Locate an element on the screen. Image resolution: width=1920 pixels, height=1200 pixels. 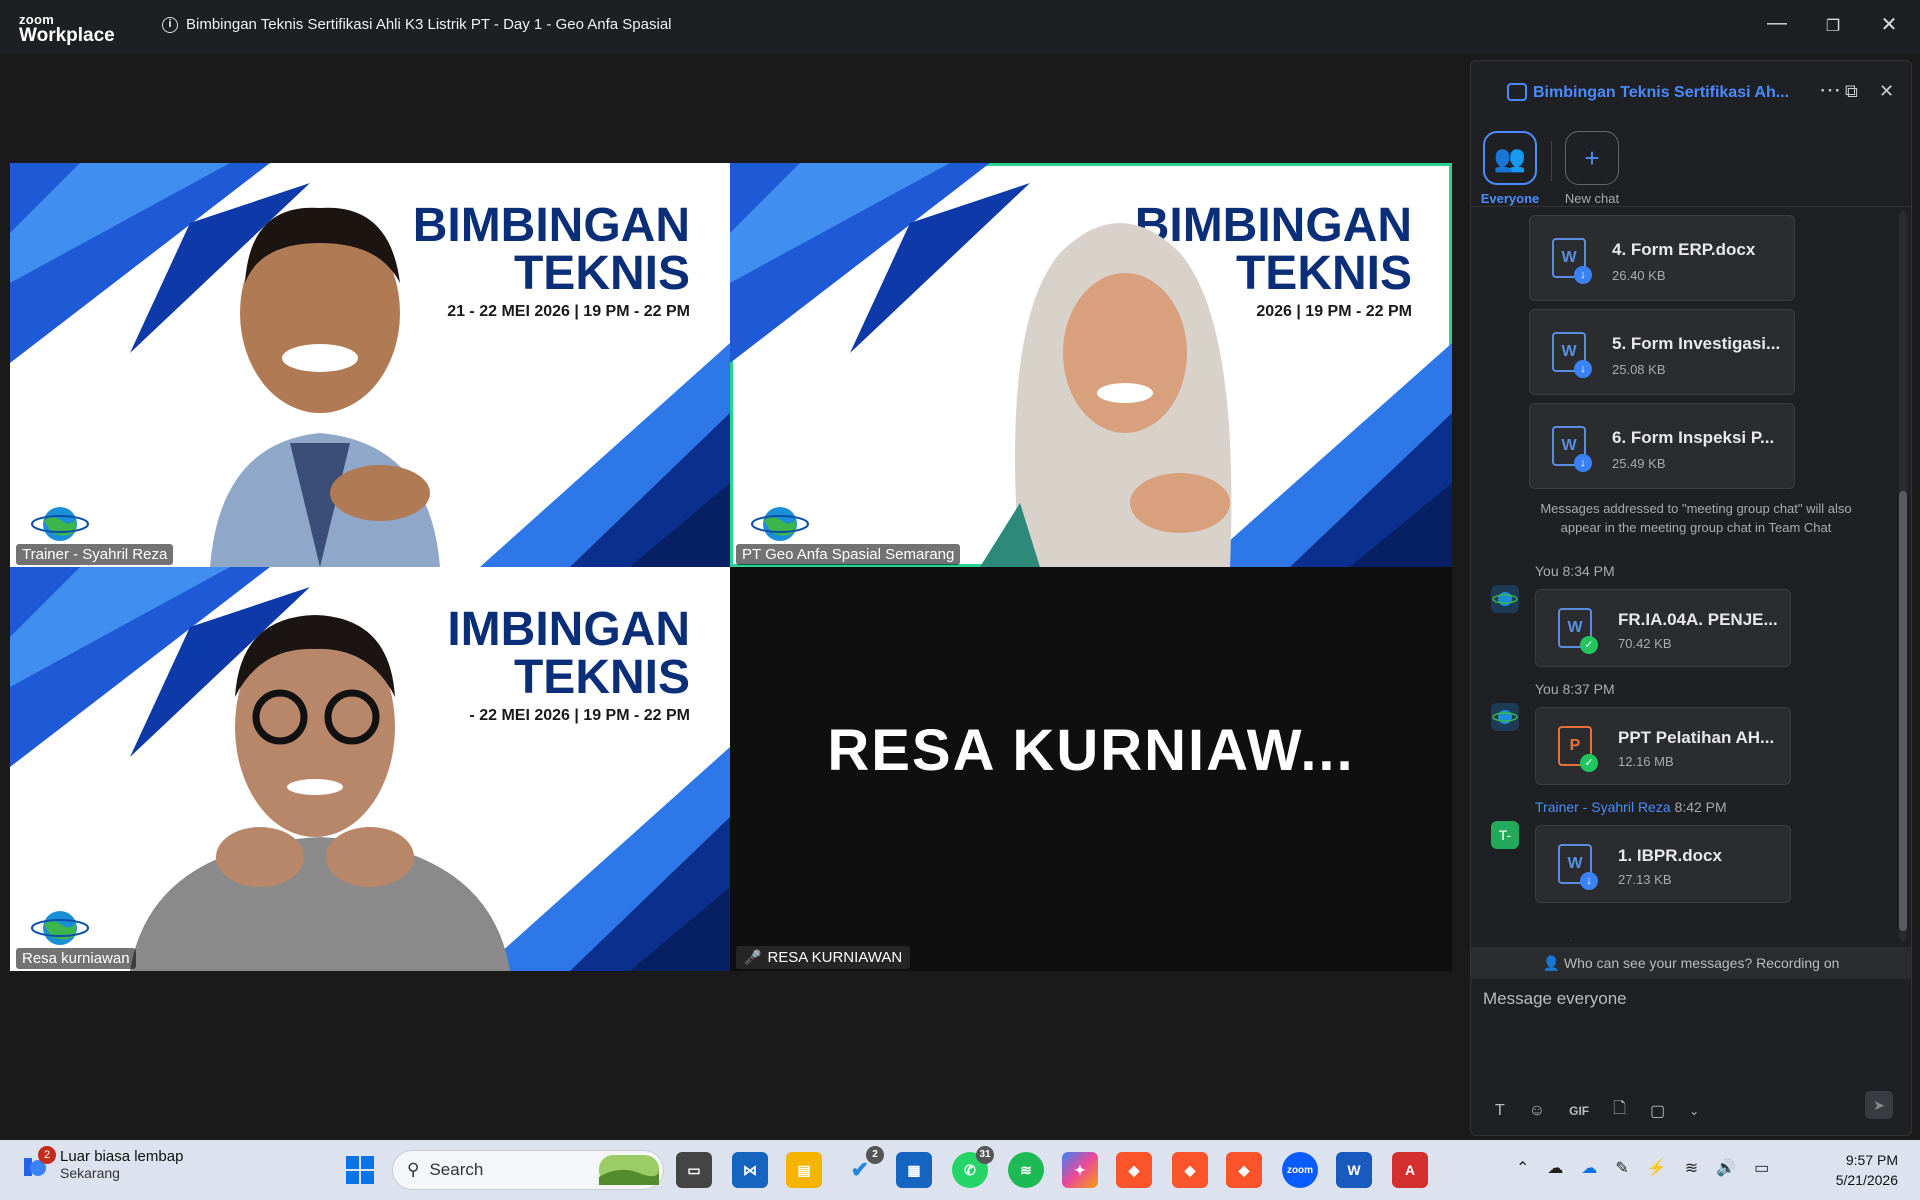
message-time: 8:37 PM is located at coordinates (1588, 689).